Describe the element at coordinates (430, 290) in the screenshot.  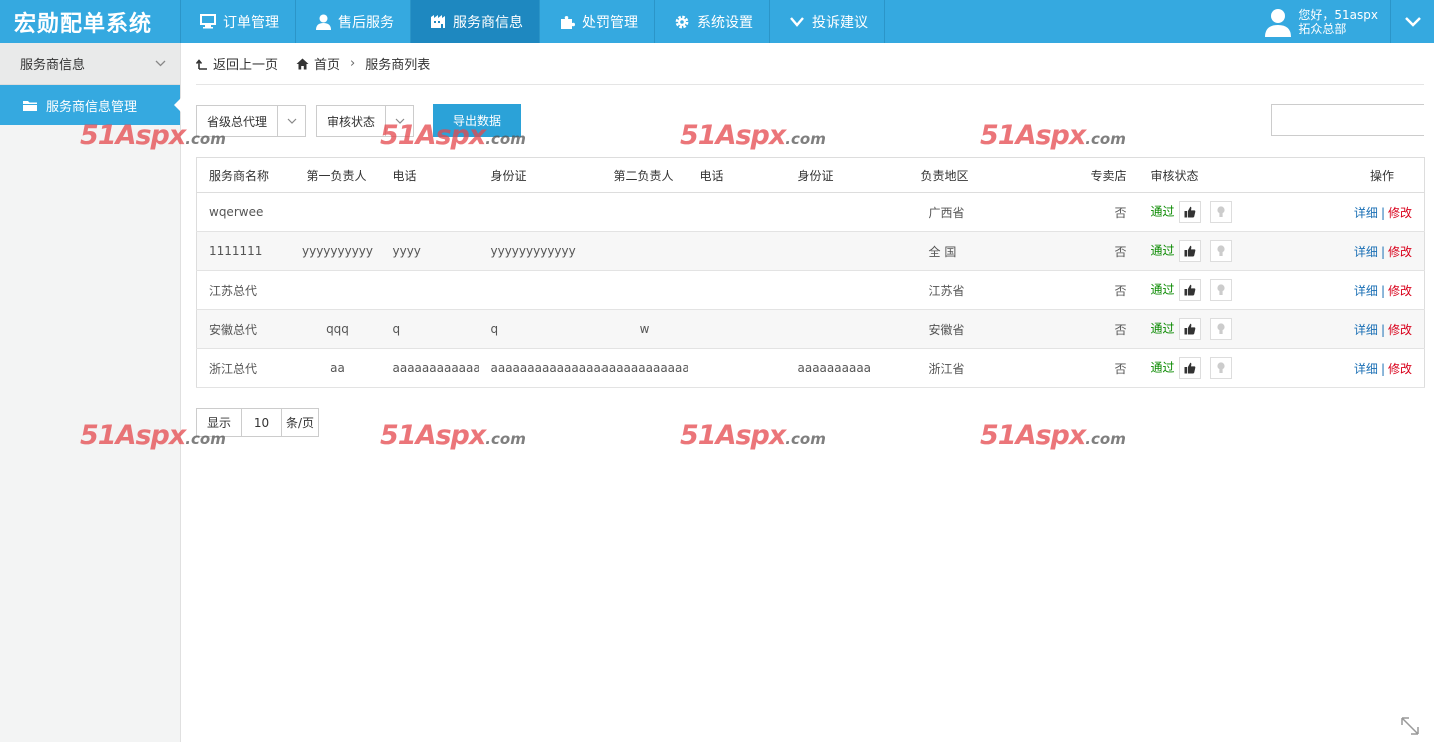
I see `cell-tel1` at that location.